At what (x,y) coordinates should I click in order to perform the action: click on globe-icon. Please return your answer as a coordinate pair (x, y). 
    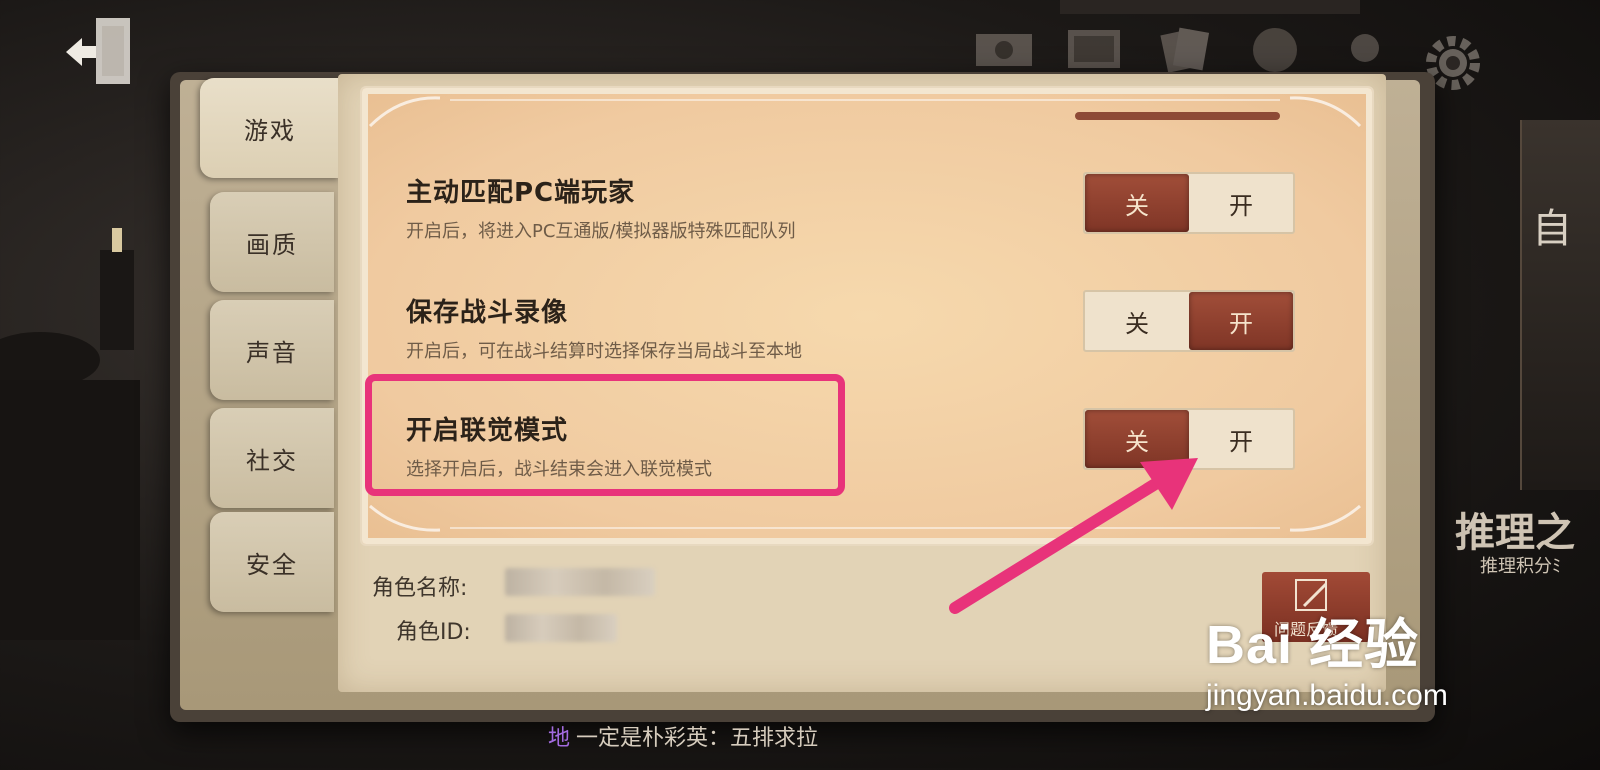
    Looking at the image, I should click on (1275, 48).